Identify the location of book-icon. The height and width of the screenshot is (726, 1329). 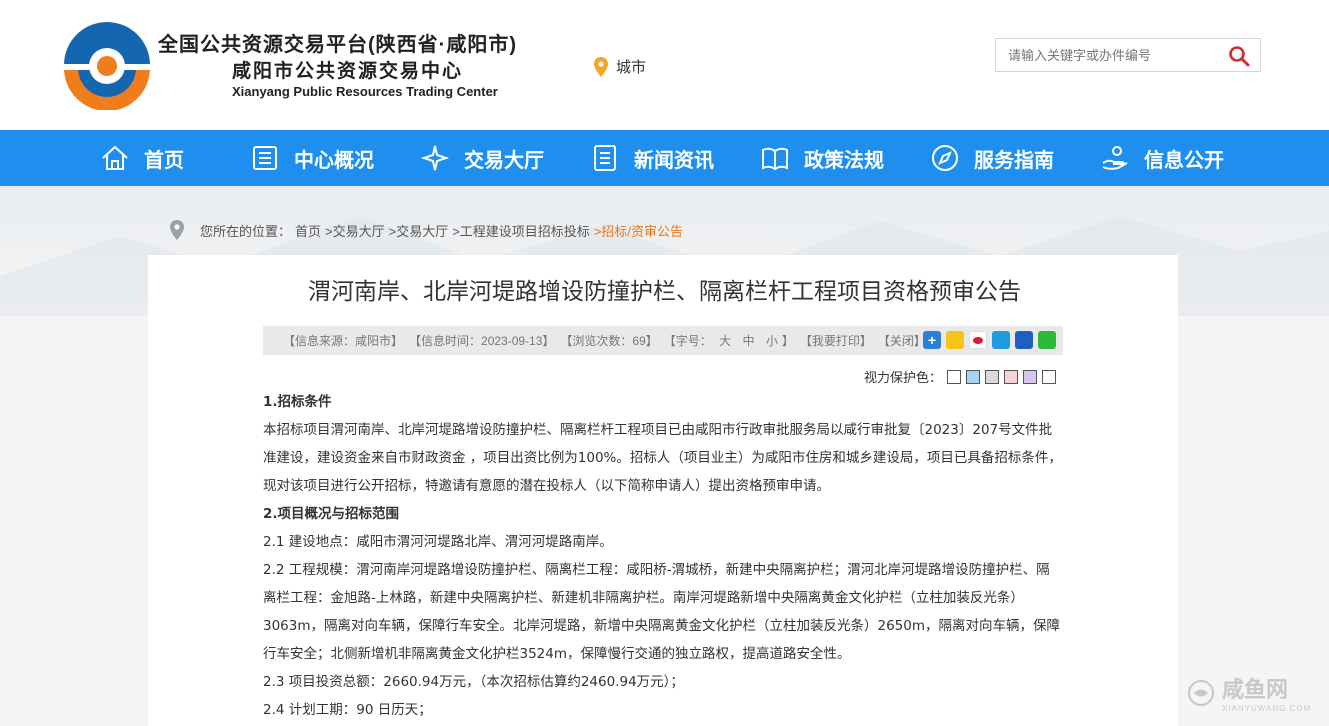
(775, 159).